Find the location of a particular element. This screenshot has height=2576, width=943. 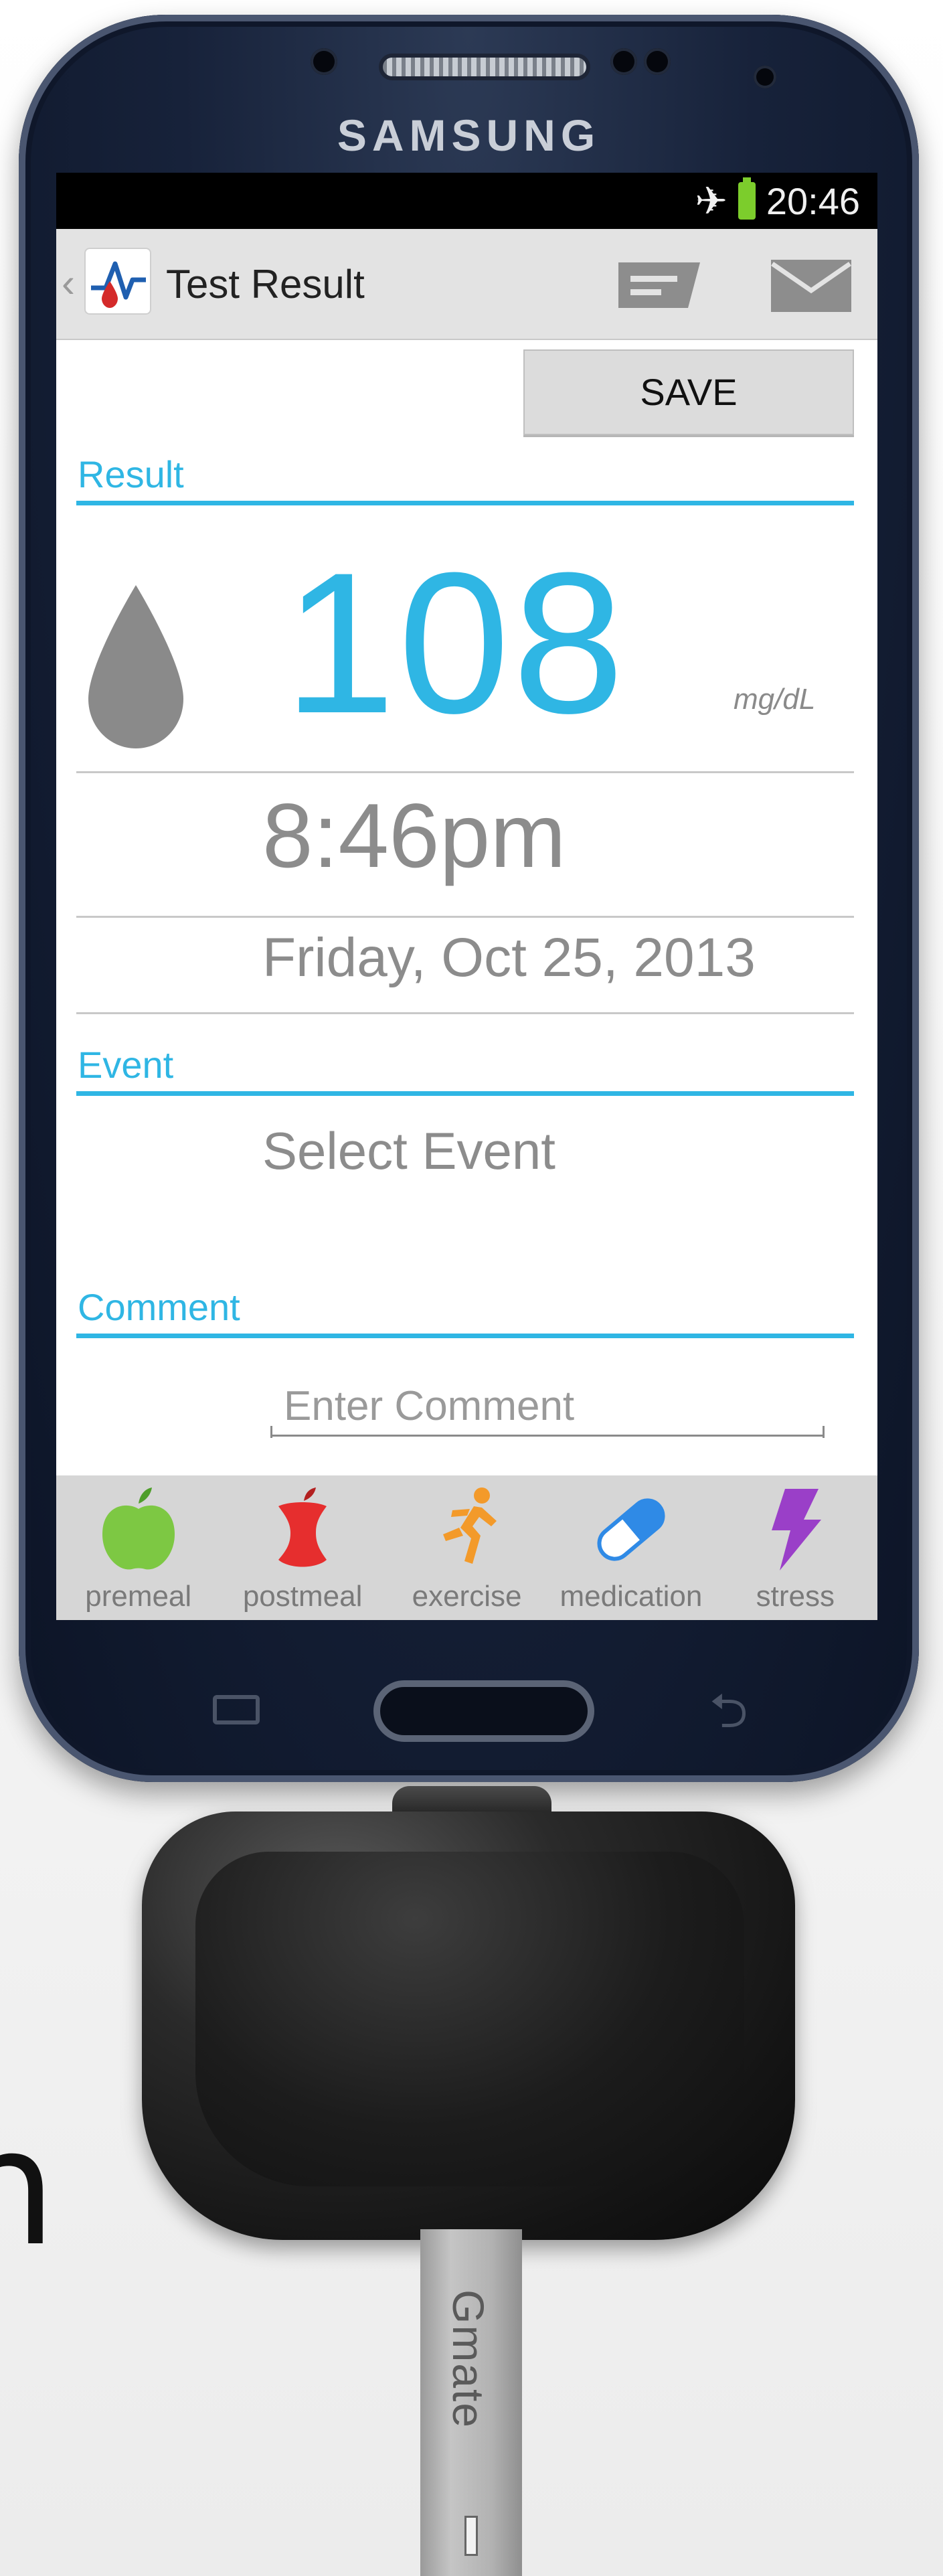

event-tab-label: exercise is located at coordinates (467, 1597).